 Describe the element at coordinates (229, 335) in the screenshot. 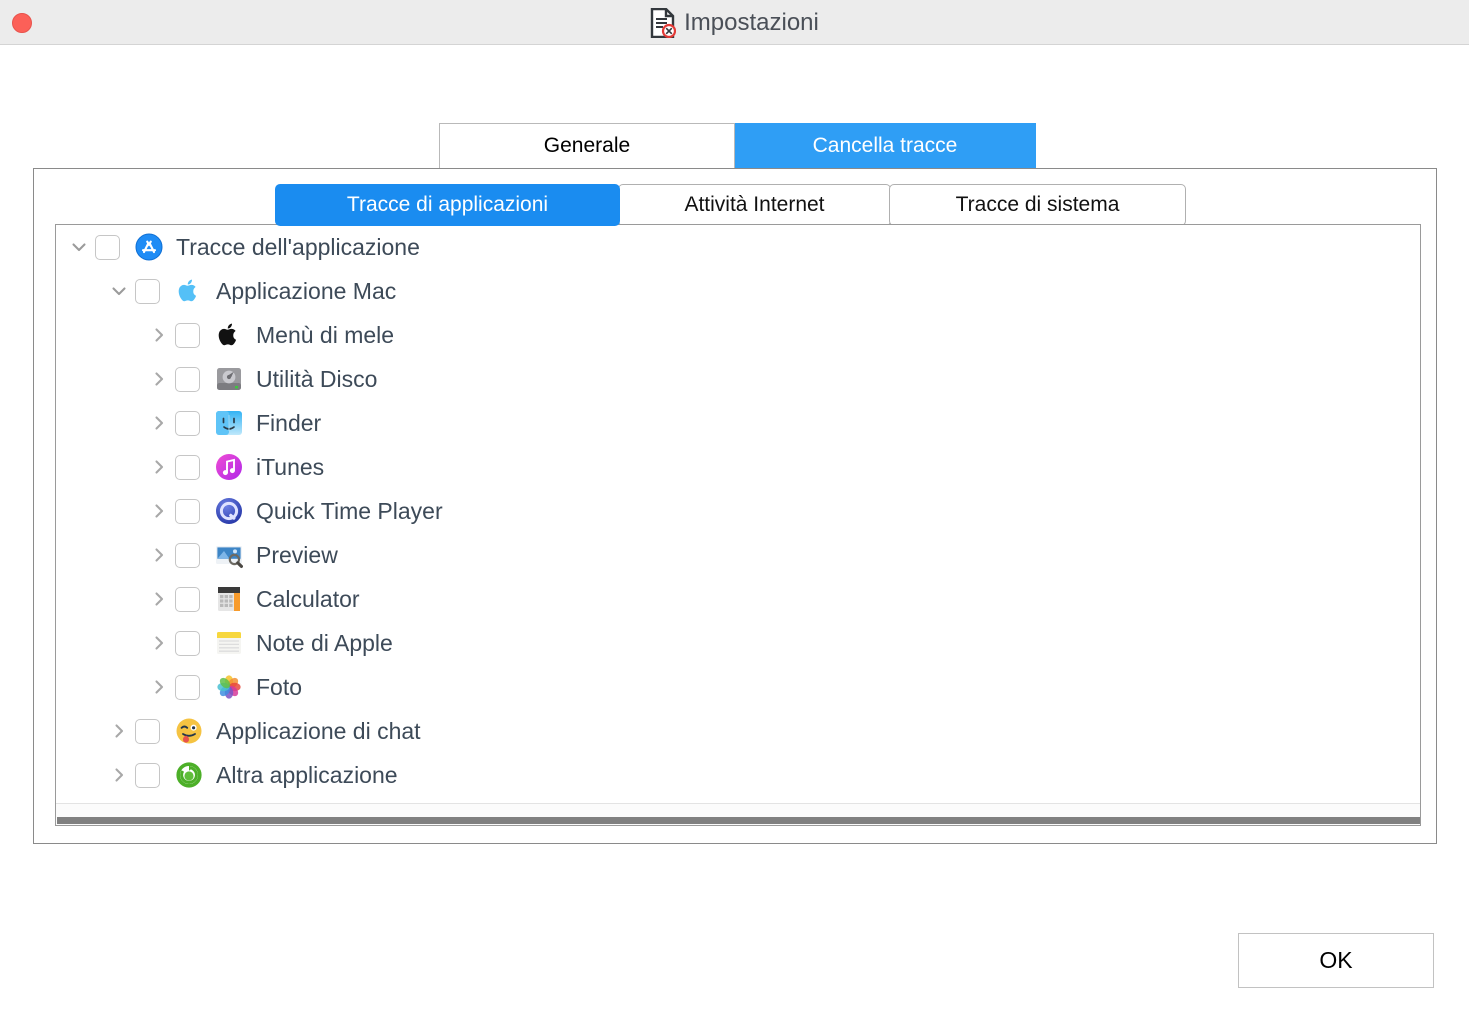

I see `apple-black-icon` at that location.